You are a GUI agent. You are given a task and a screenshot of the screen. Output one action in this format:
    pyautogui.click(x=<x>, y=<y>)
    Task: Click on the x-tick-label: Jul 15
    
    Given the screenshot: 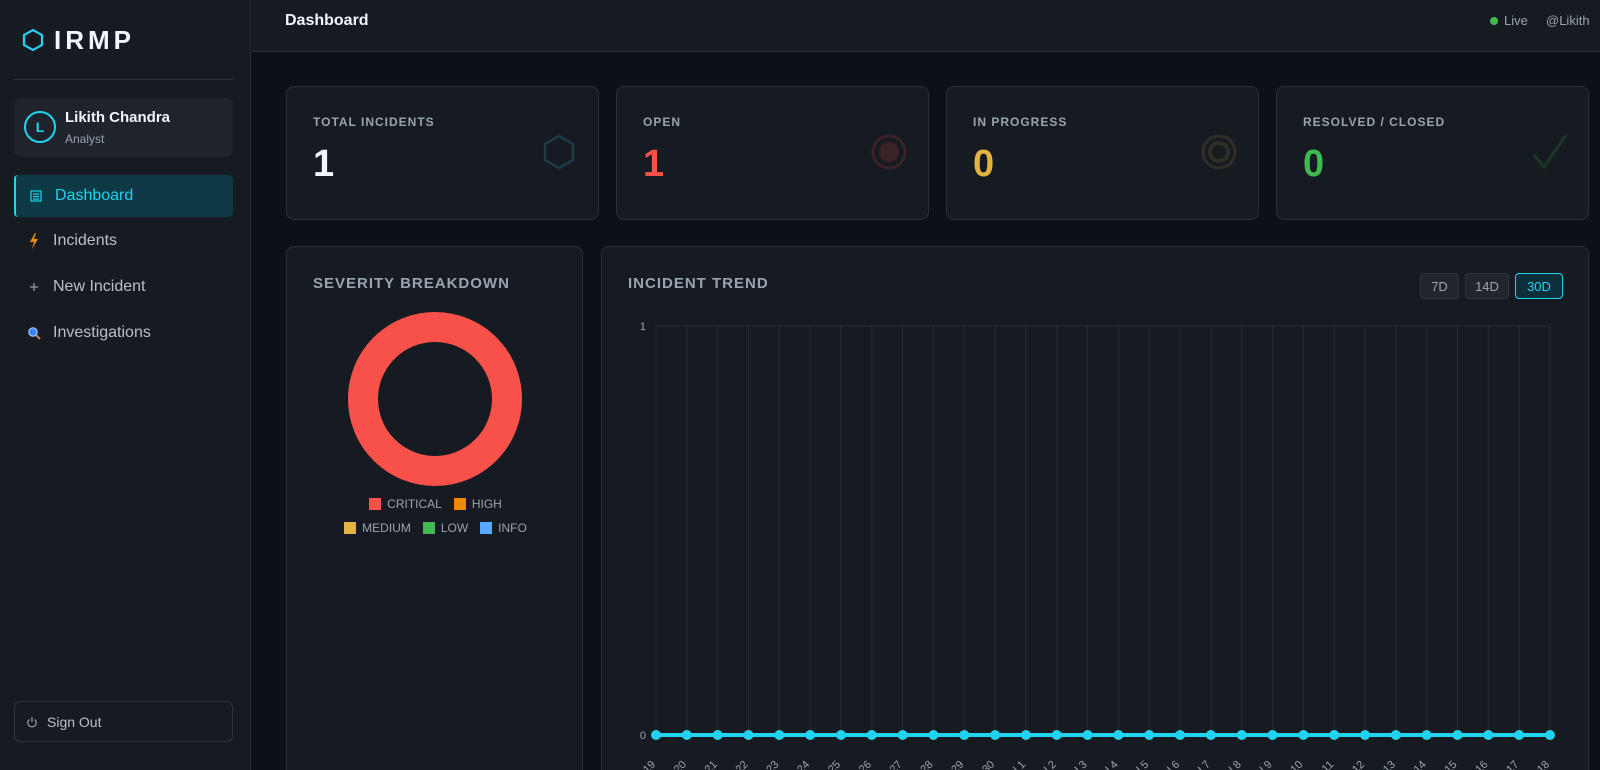 What is the action you would take?
    pyautogui.click(x=1444, y=764)
    